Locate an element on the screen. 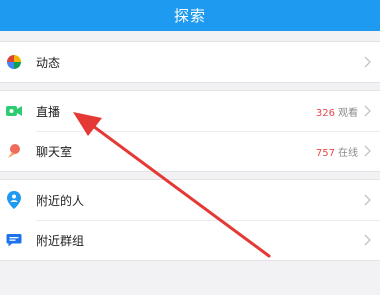  list-item-label: 附近群组 is located at coordinates (60, 240).